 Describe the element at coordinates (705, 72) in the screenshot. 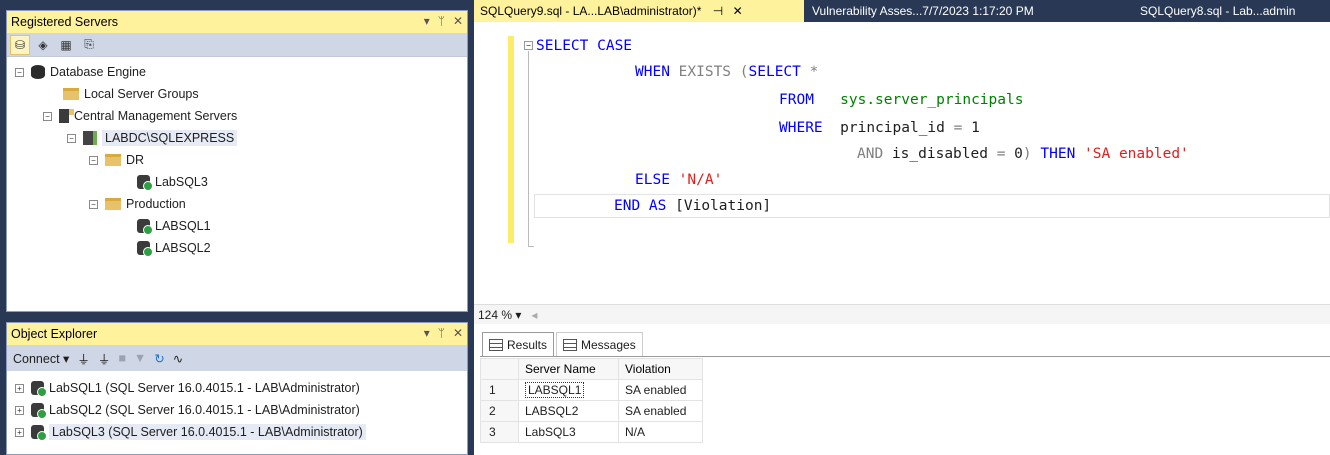

I see `operator: EXISTS` at that location.